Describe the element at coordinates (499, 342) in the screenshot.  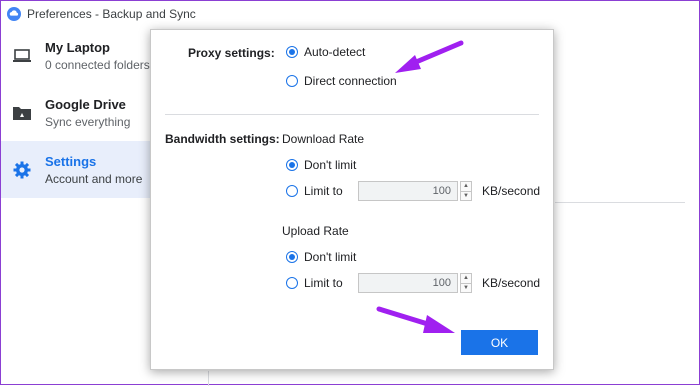
I see `ok-button: OK` at that location.